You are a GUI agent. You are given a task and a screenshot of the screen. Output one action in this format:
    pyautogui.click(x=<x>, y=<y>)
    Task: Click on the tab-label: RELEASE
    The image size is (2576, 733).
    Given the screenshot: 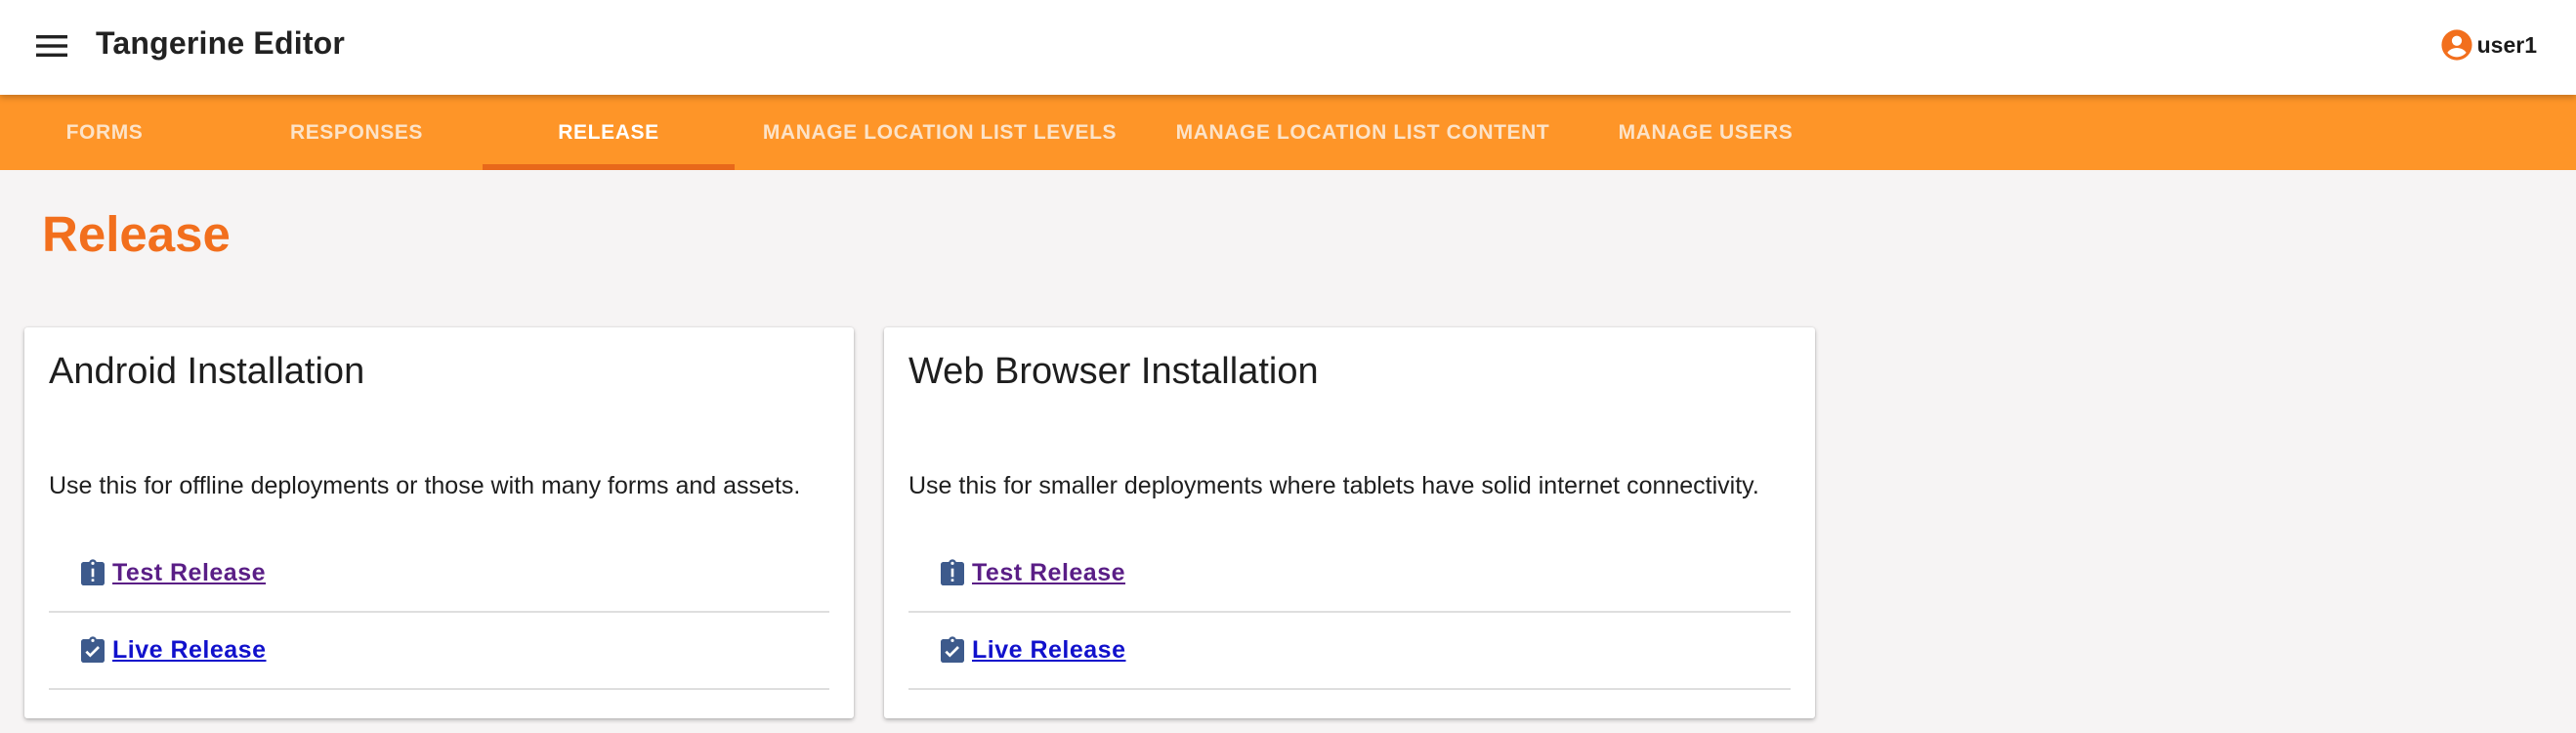 What is the action you would take?
    pyautogui.click(x=608, y=132)
    